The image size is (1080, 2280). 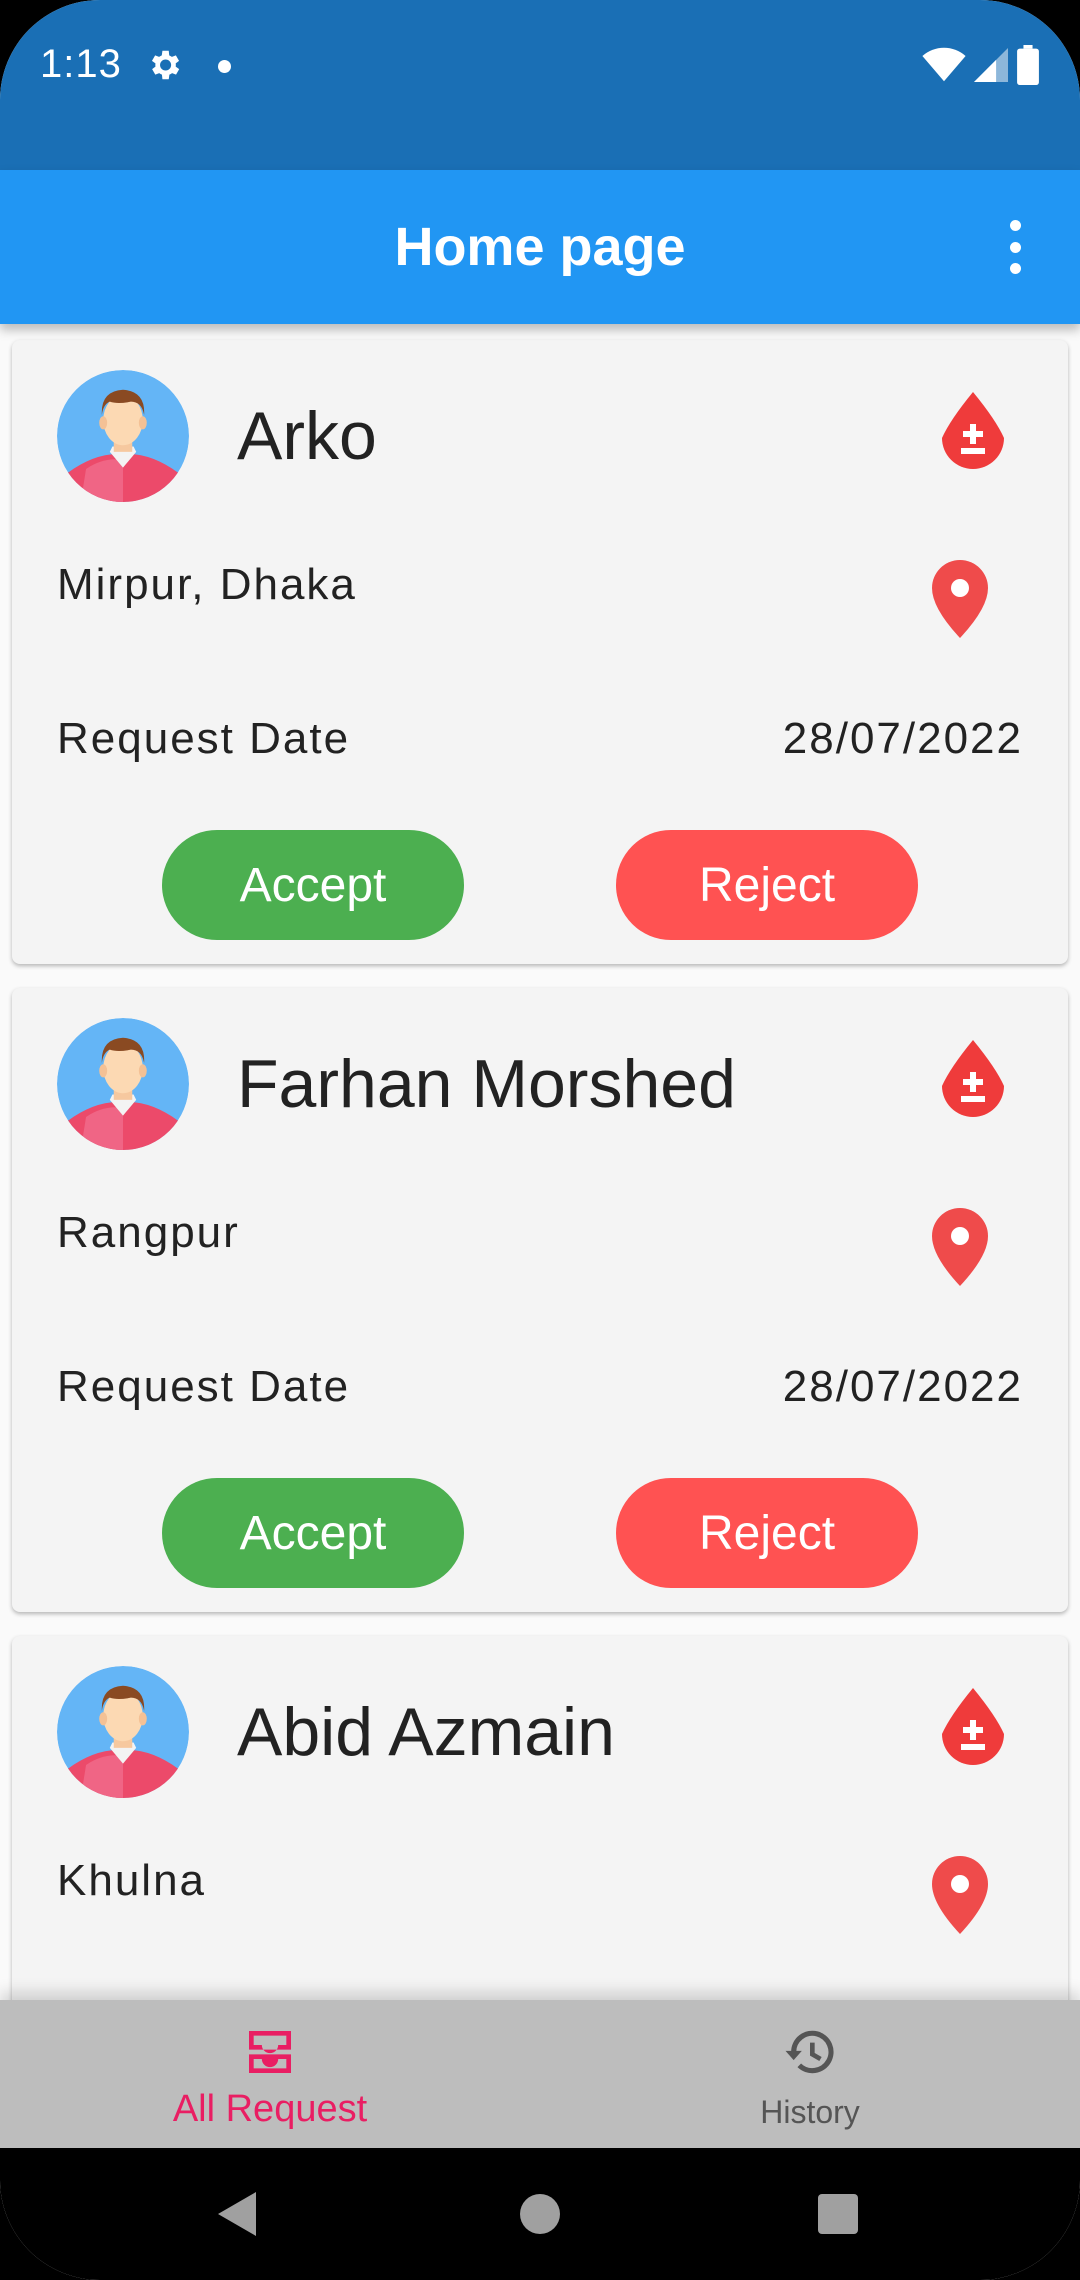 What do you see at coordinates (224, 66) in the screenshot?
I see `notification-dot-icon` at bounding box center [224, 66].